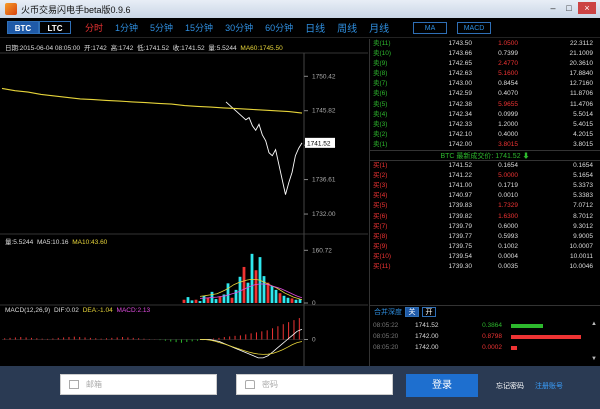 Image resolution: width=600 pixels, height=409 pixels. Describe the element at coordinates (526, 157) in the screenshot. I see `down-arrow-icon: ⬇` at that location.